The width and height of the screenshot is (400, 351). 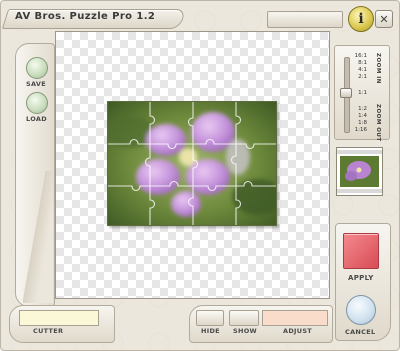 I want to click on show-button, so click(x=244, y=318).